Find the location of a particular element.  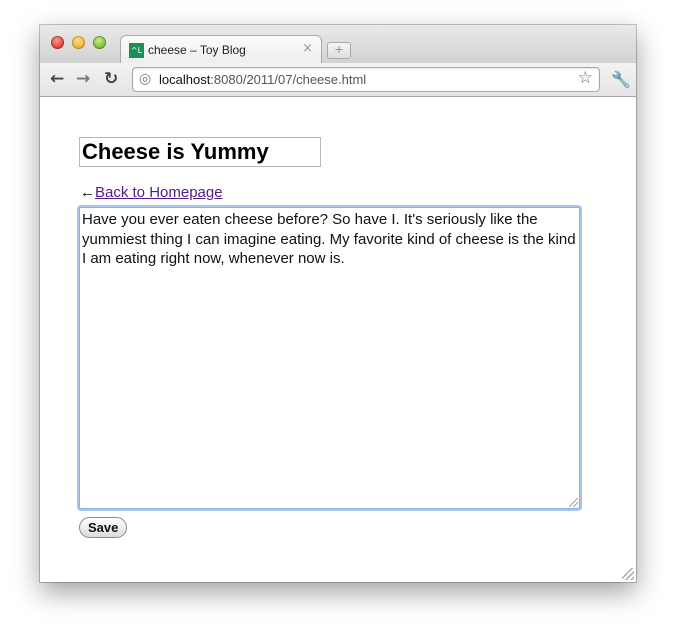

close-window-button is located at coordinates (57, 42).